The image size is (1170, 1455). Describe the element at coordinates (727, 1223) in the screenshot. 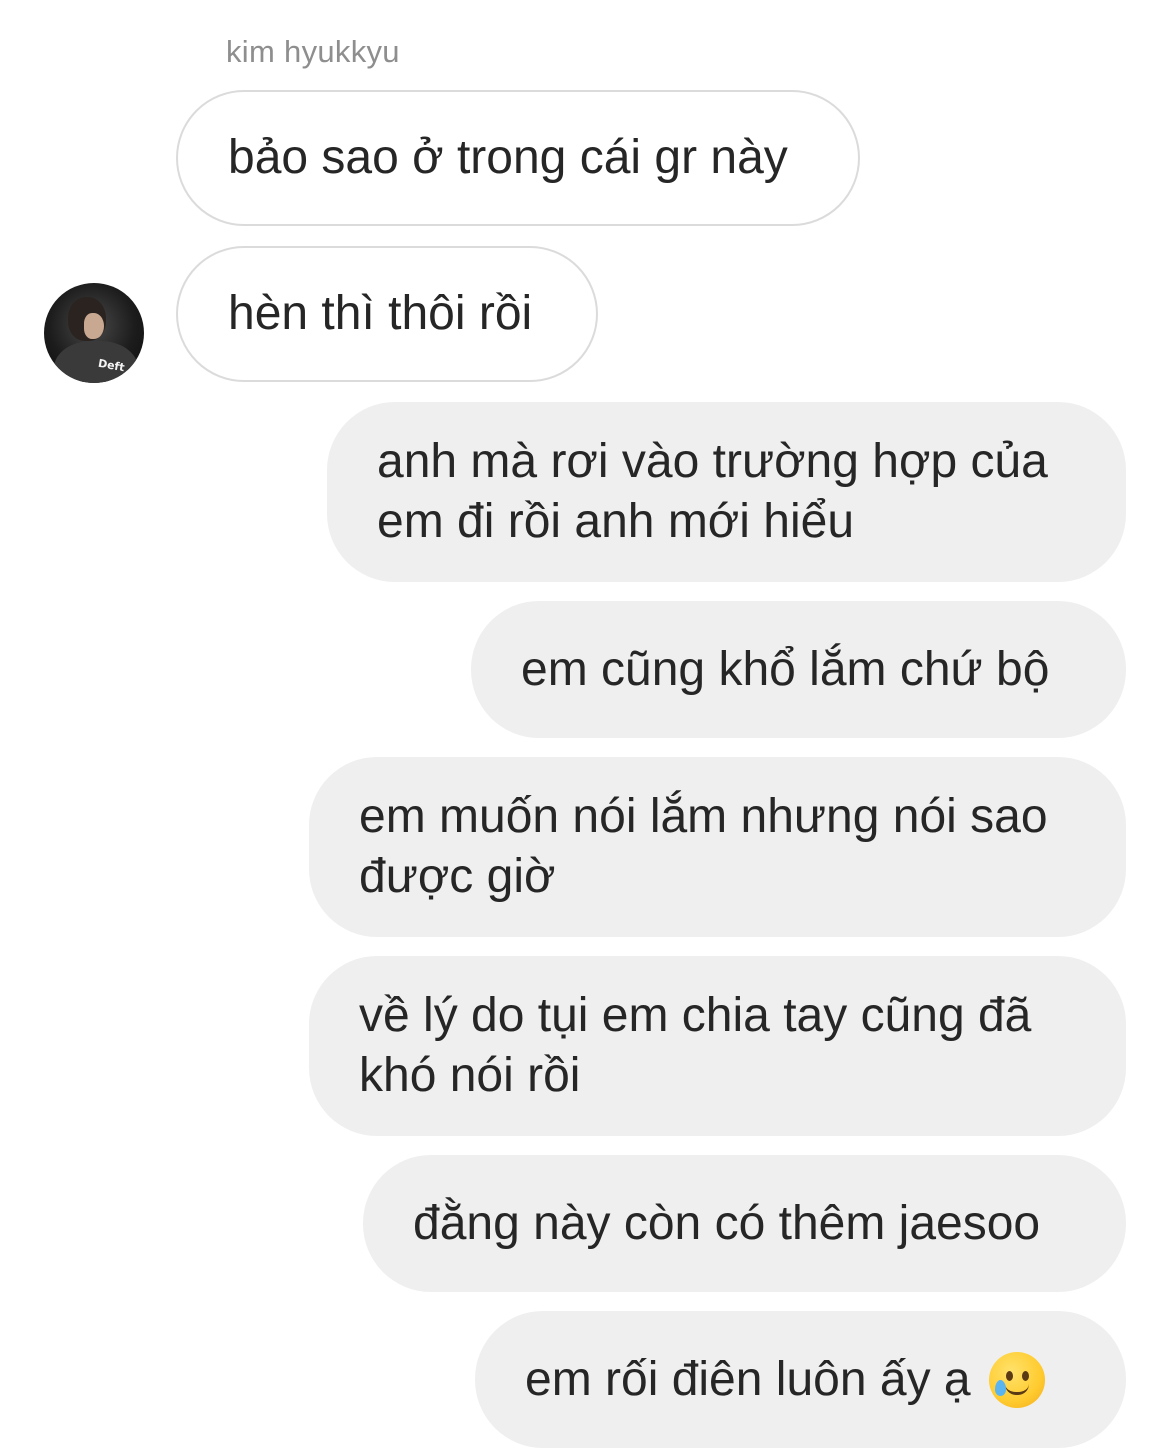

I see `message-text: đằng này còn có thêm jaesoo` at that location.